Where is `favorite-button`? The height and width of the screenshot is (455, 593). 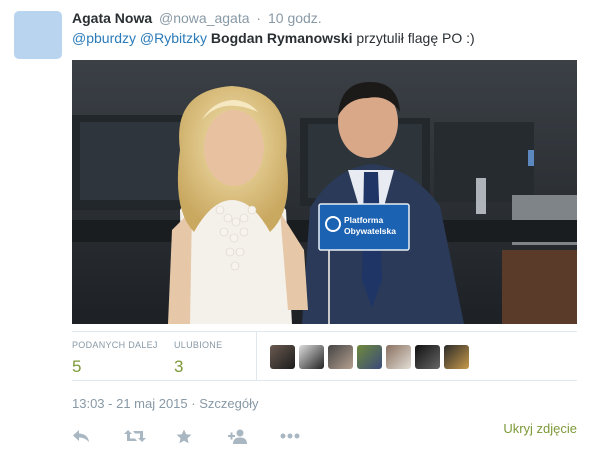 favorite-button is located at coordinates (202, 436).